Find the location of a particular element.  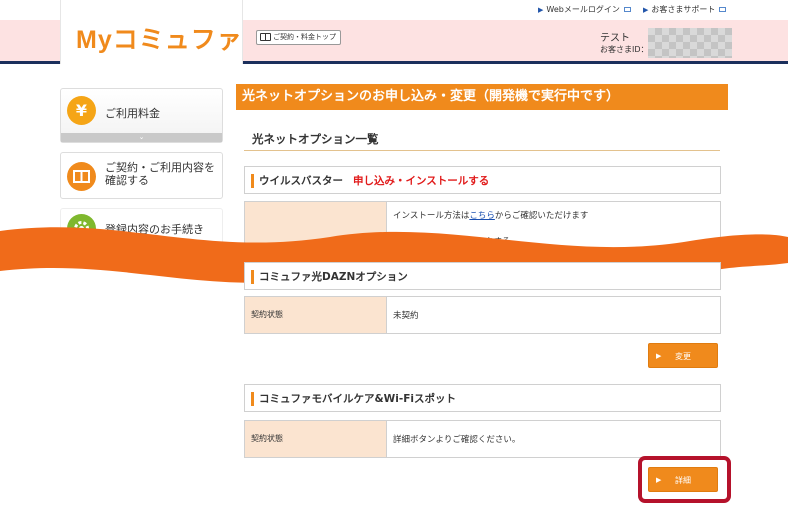

section-title: コミュファ光DAZNオプション is located at coordinates (333, 277).